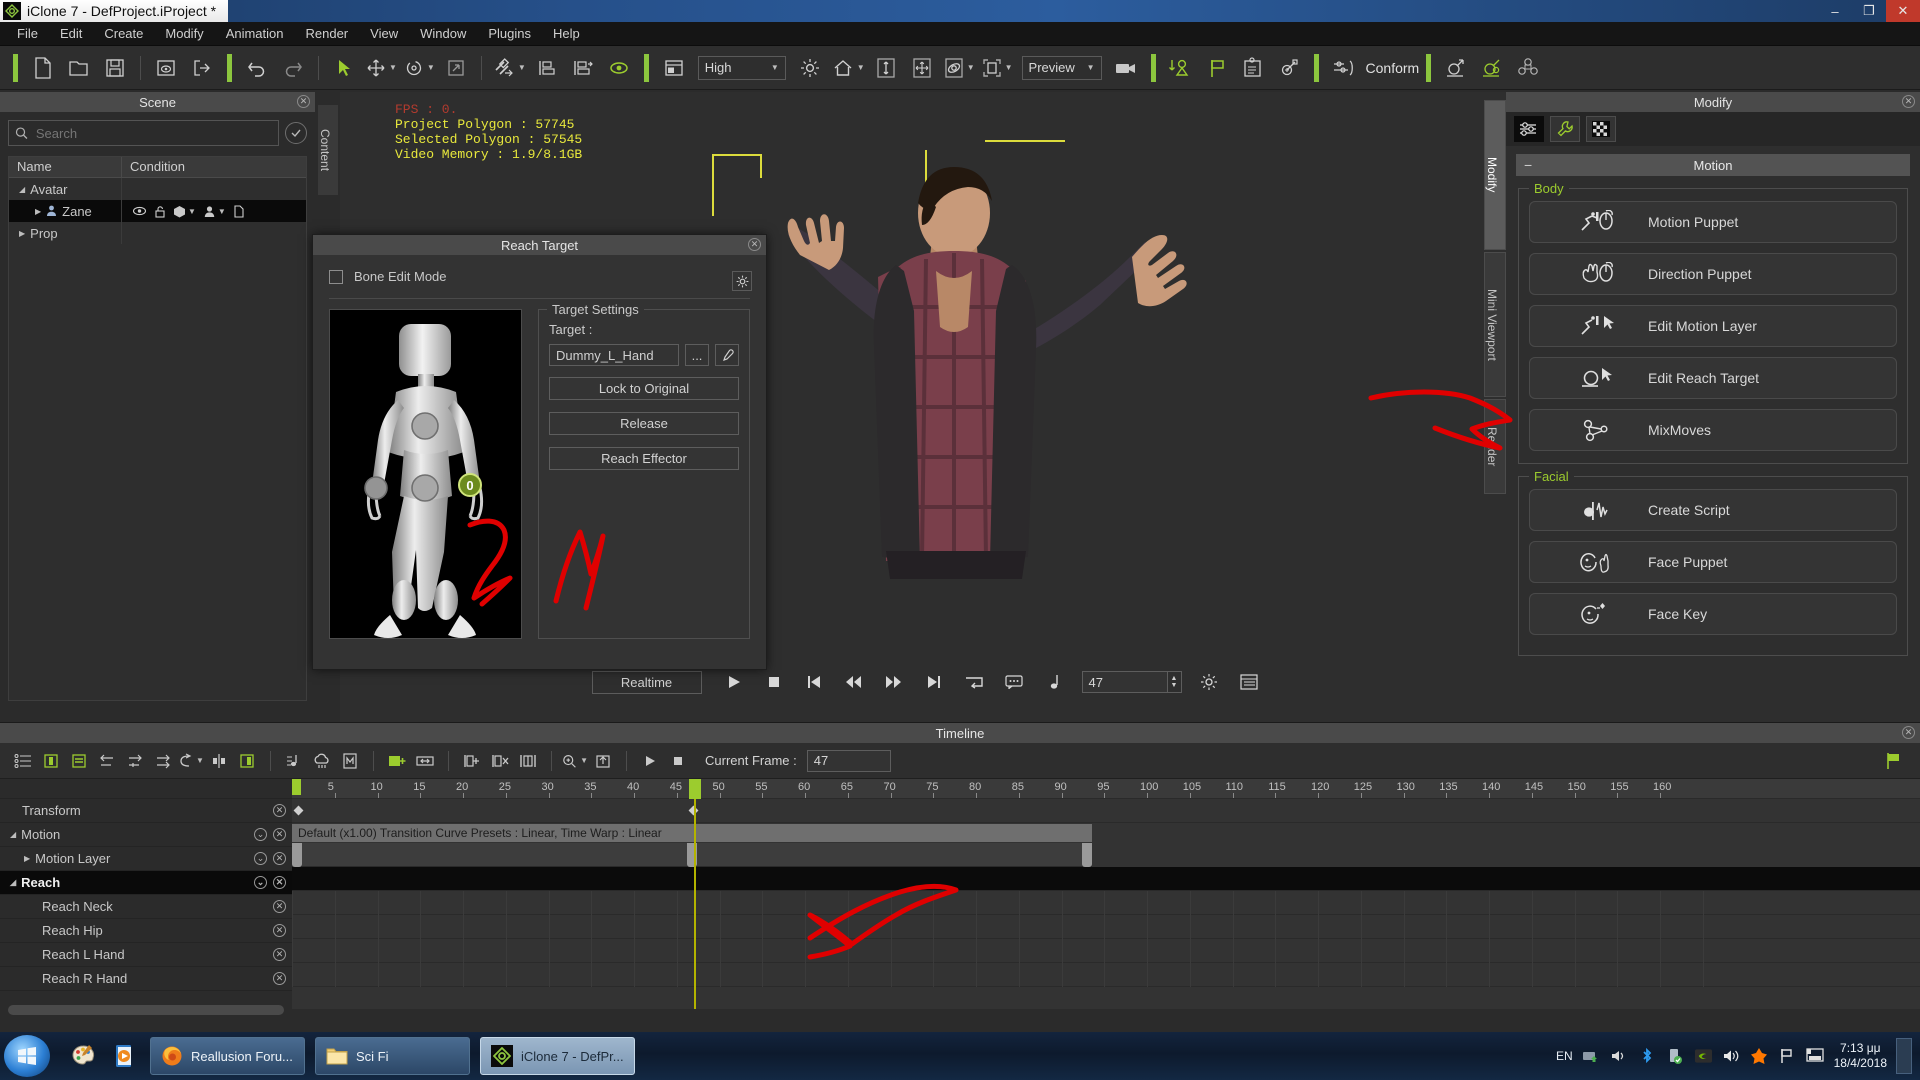 The width and height of the screenshot is (1920, 1080). I want to click on reach-preview-viewport: 0, so click(425, 474).